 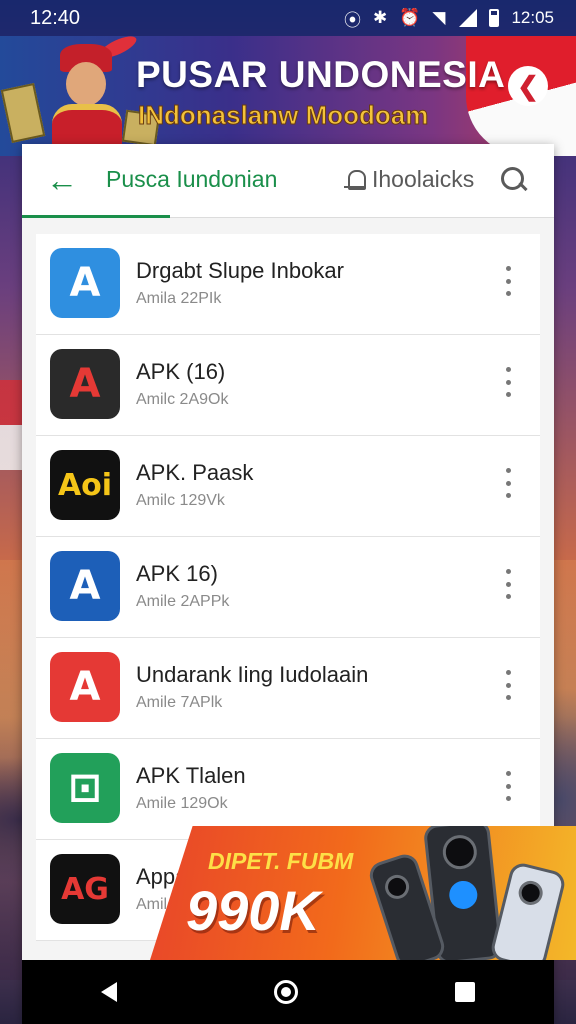 I want to click on app-meta: Amila 22PIk, so click(x=179, y=298).